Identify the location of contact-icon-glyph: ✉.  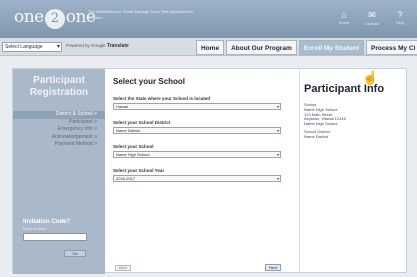
(372, 15).